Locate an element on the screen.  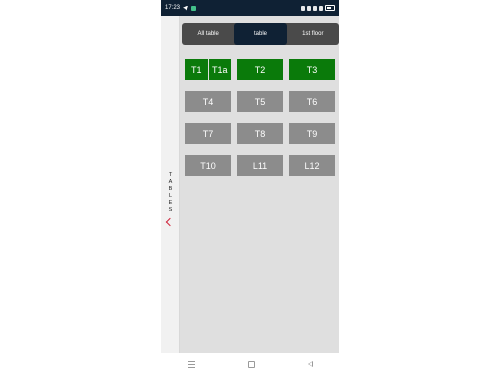
table-t2-button: T2 is located at coordinates (260, 69).